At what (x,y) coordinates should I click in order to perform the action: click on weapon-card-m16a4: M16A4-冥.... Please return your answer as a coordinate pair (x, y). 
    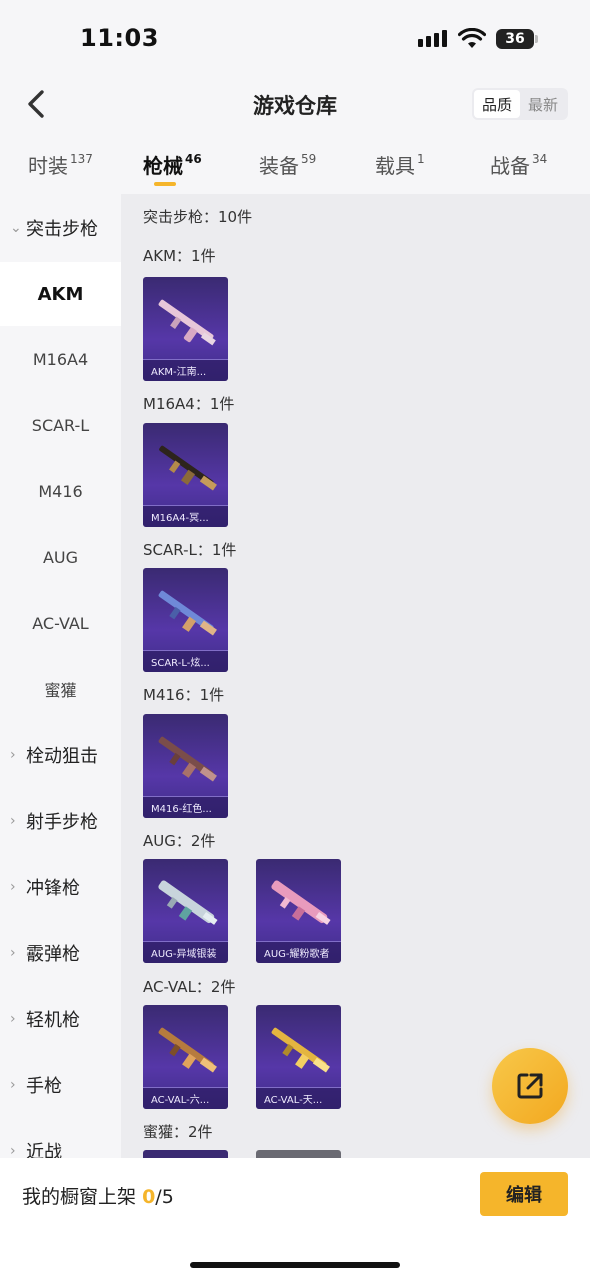
    Looking at the image, I should click on (185, 475).